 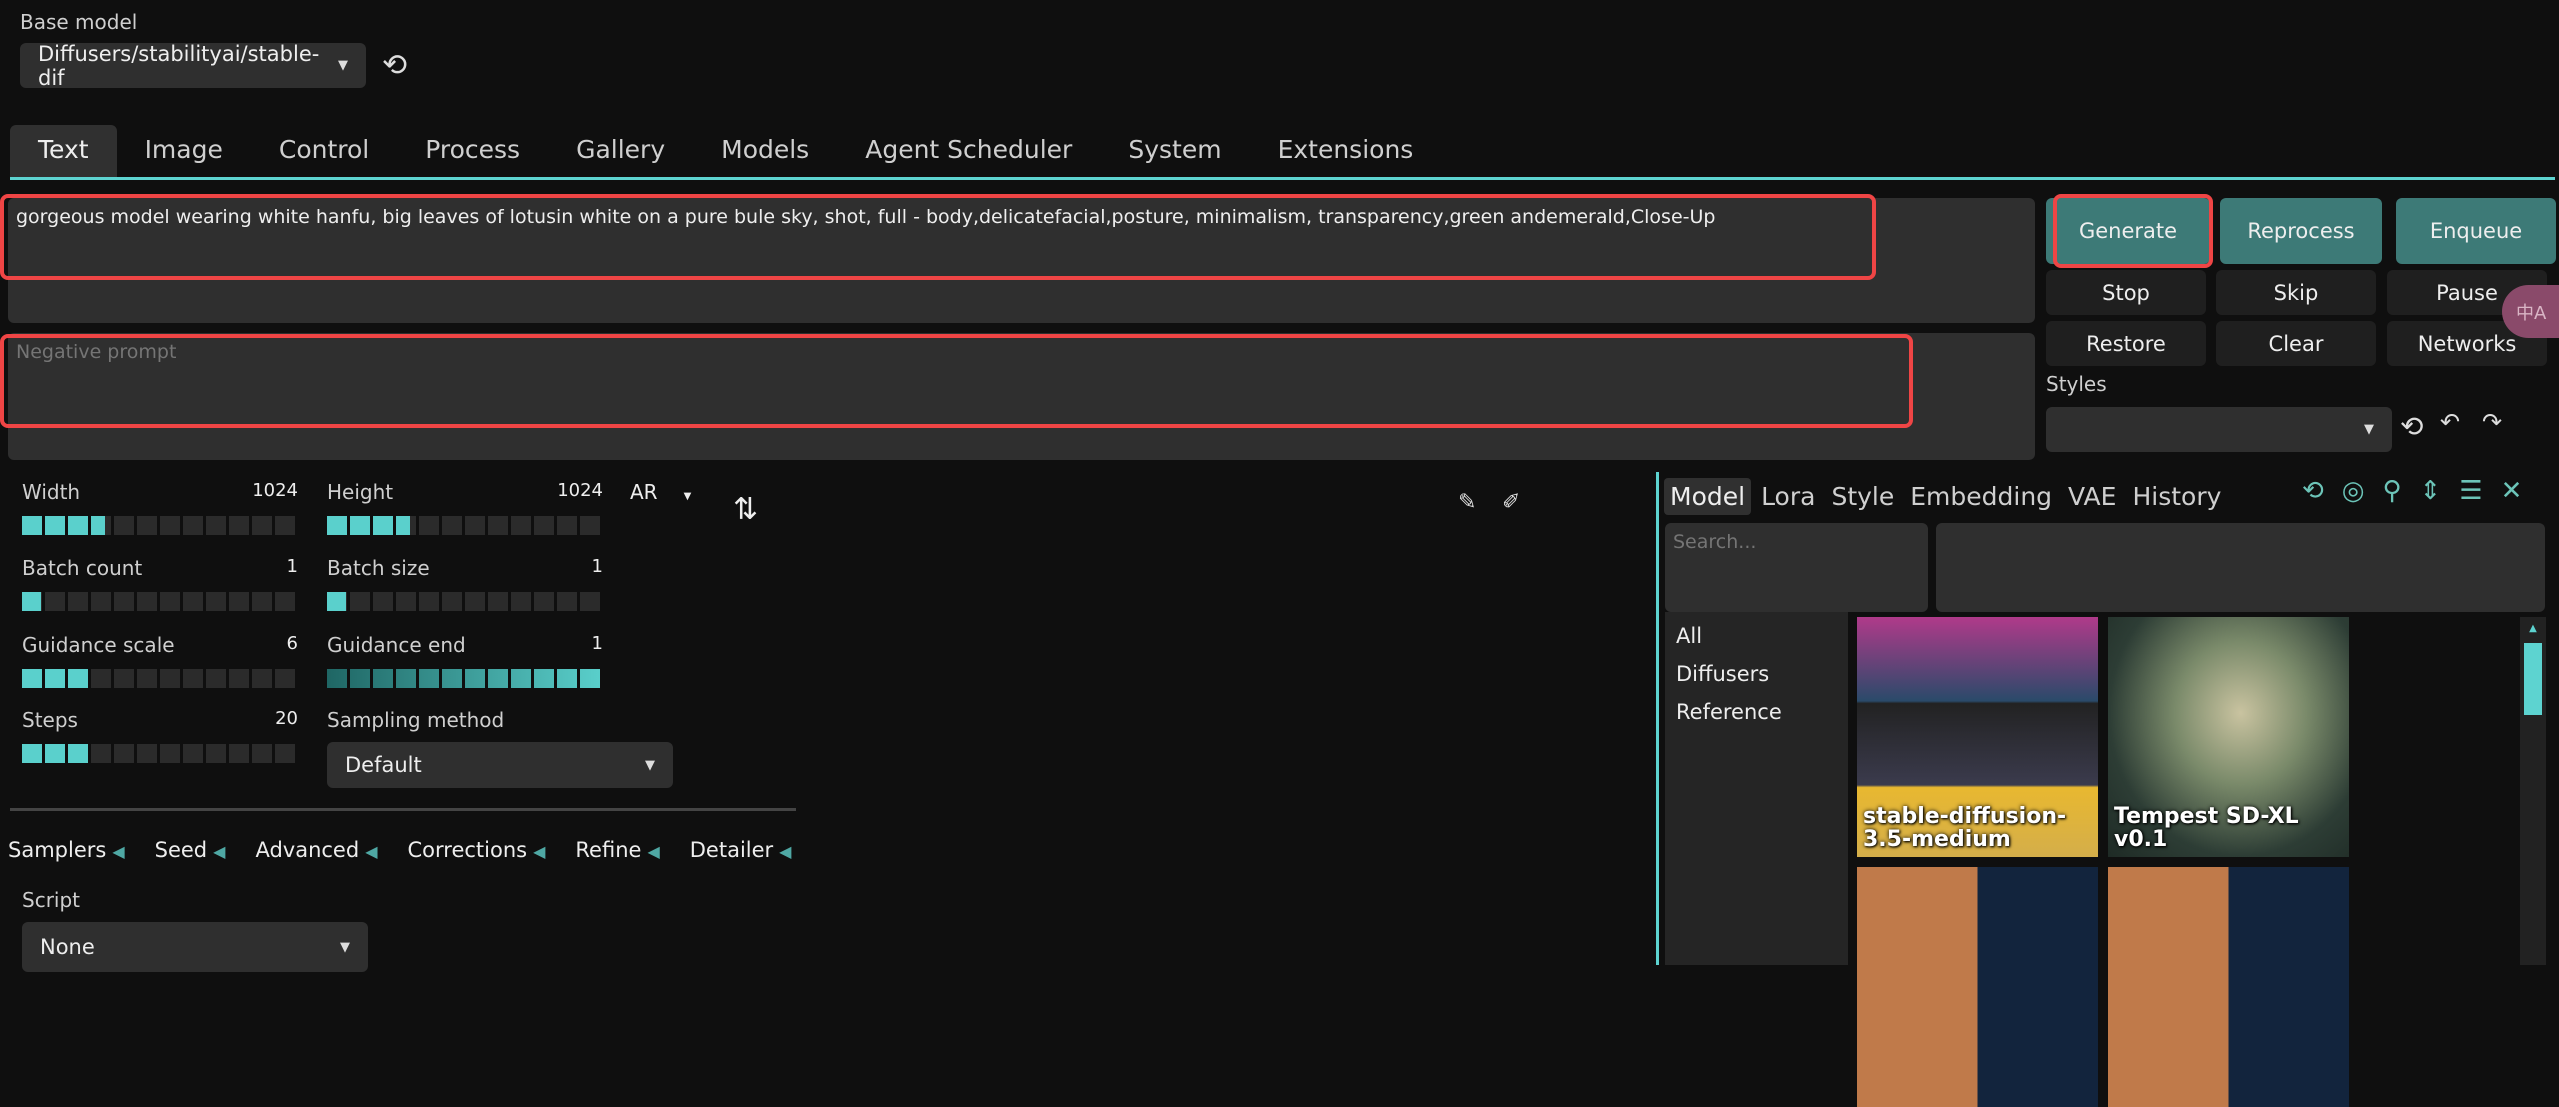 I want to click on model-card: Tempest SD-XL v0.1, so click(x=2228, y=737).